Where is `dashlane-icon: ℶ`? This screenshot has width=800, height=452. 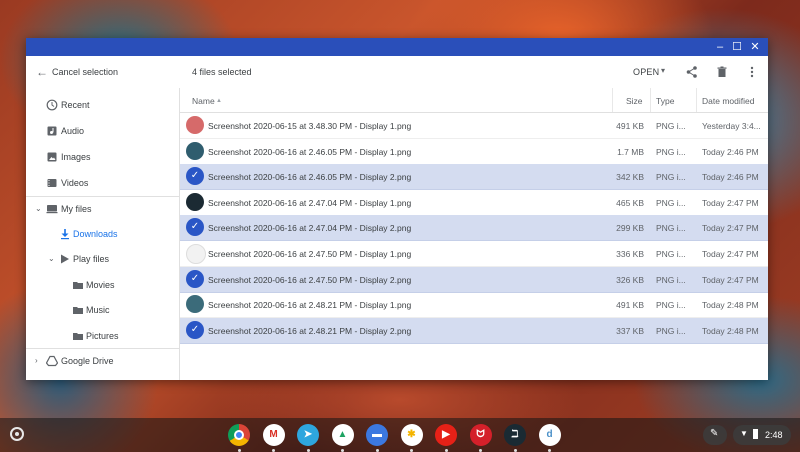
dashlane-icon: ℶ is located at coordinates (515, 435).